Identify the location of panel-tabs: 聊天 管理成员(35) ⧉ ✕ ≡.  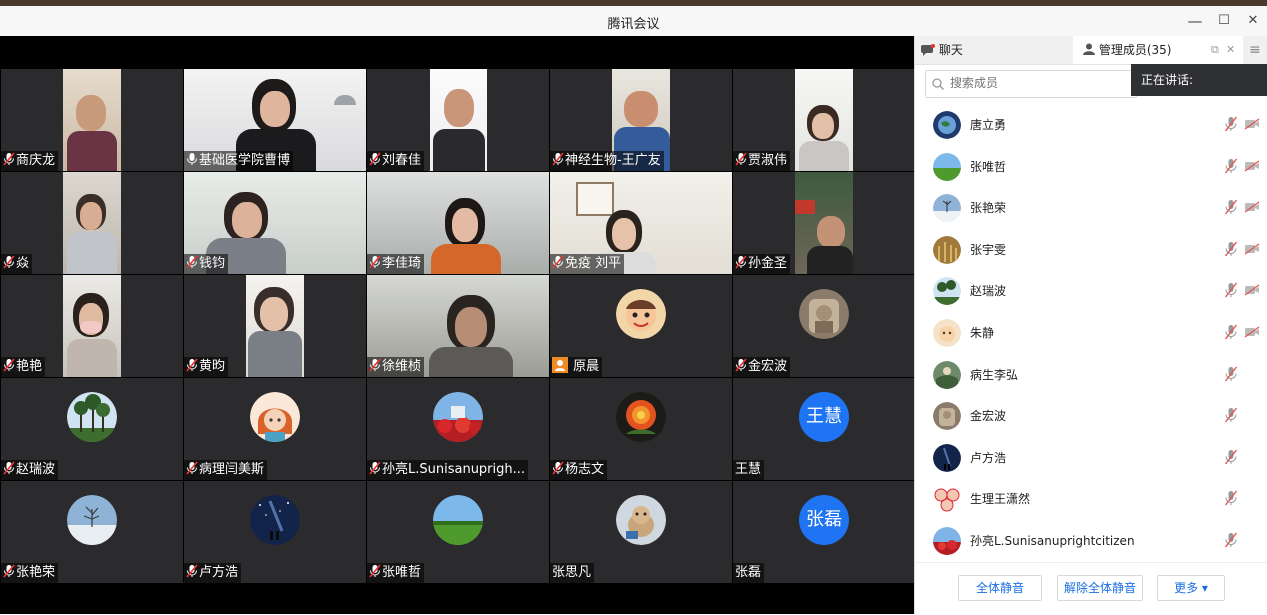
(1091, 50).